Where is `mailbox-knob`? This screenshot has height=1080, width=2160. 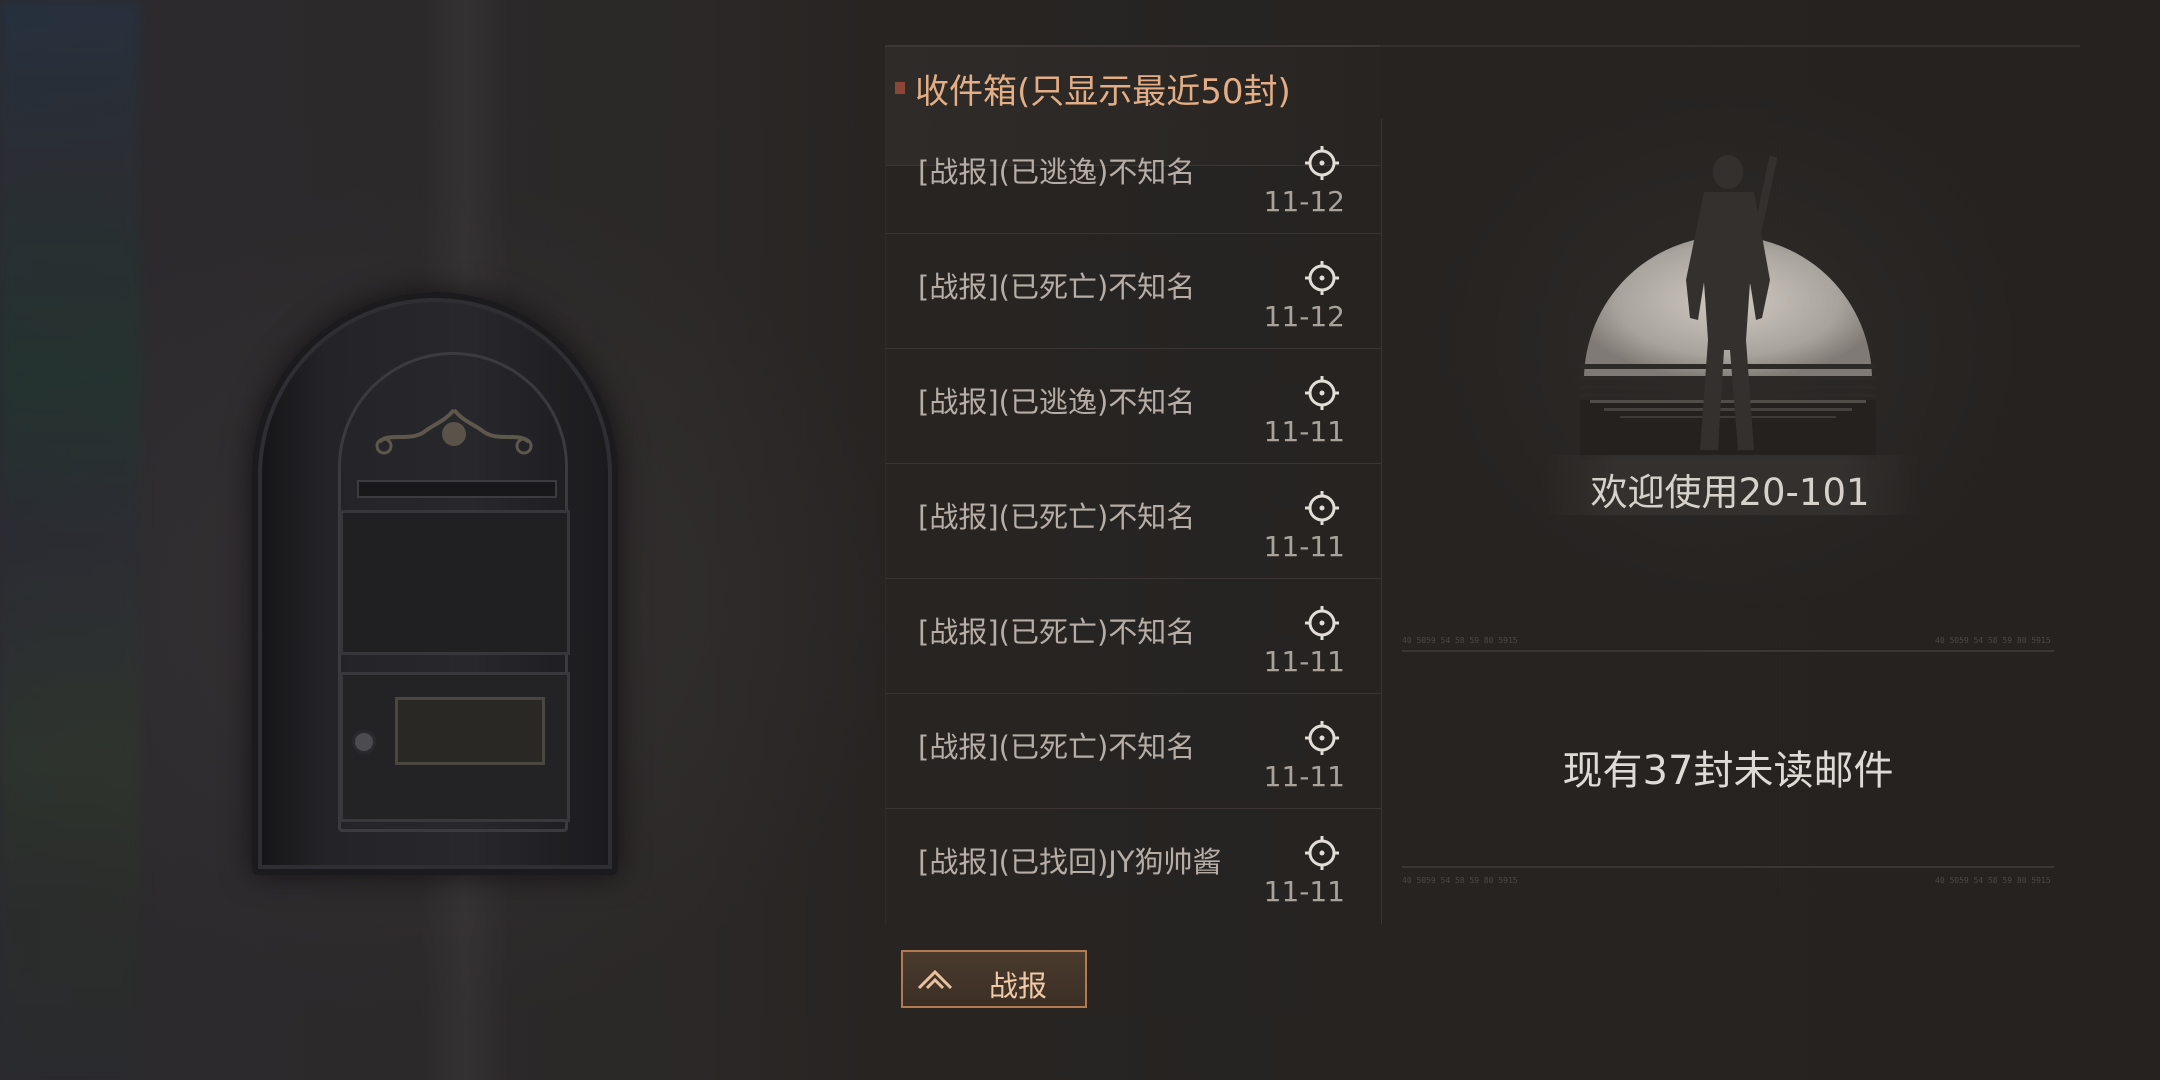 mailbox-knob is located at coordinates (364, 742).